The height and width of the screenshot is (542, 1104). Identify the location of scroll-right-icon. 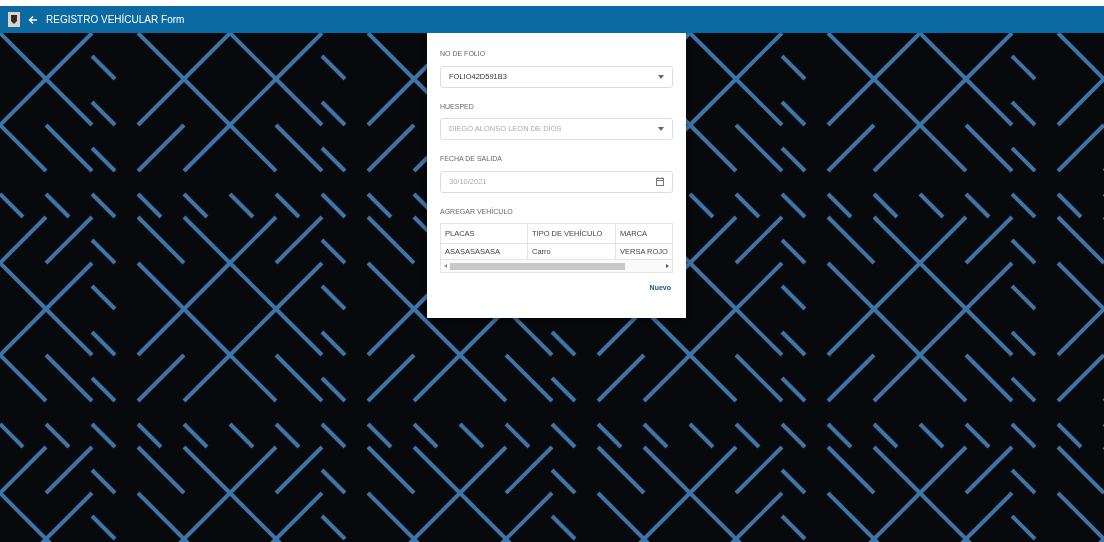
(667, 266).